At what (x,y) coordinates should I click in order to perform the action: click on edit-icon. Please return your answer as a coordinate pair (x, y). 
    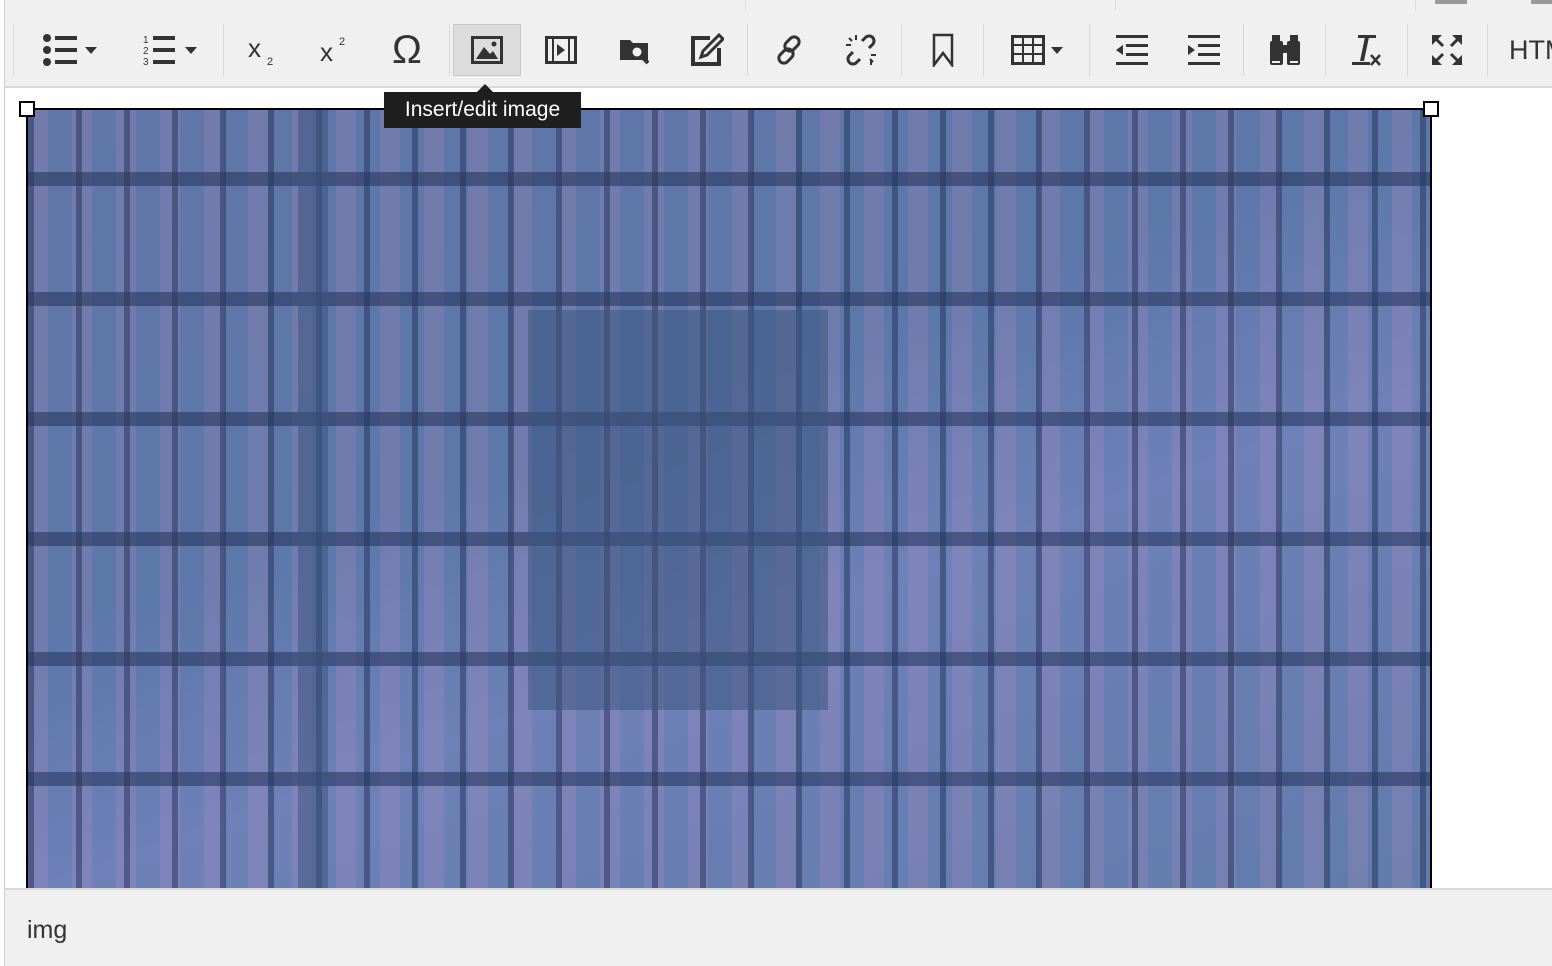
    Looking at the image, I should click on (707, 49).